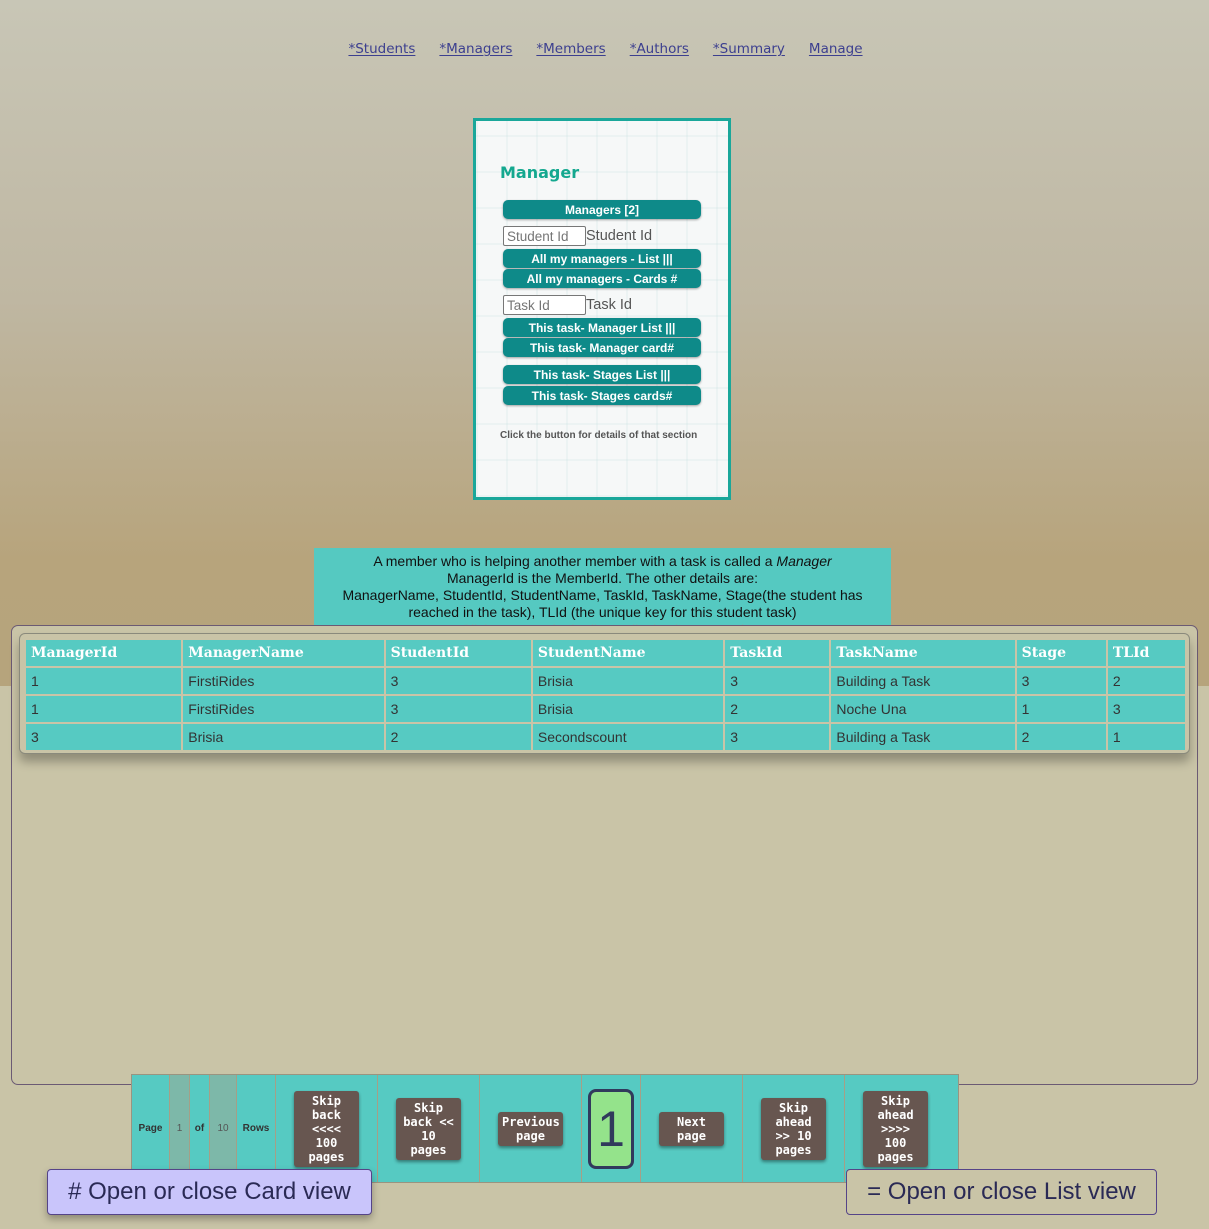 The width and height of the screenshot is (1209, 1229). What do you see at coordinates (602, 258) in the screenshot?
I see `all-managers-list-button: All my managers - List |||` at bounding box center [602, 258].